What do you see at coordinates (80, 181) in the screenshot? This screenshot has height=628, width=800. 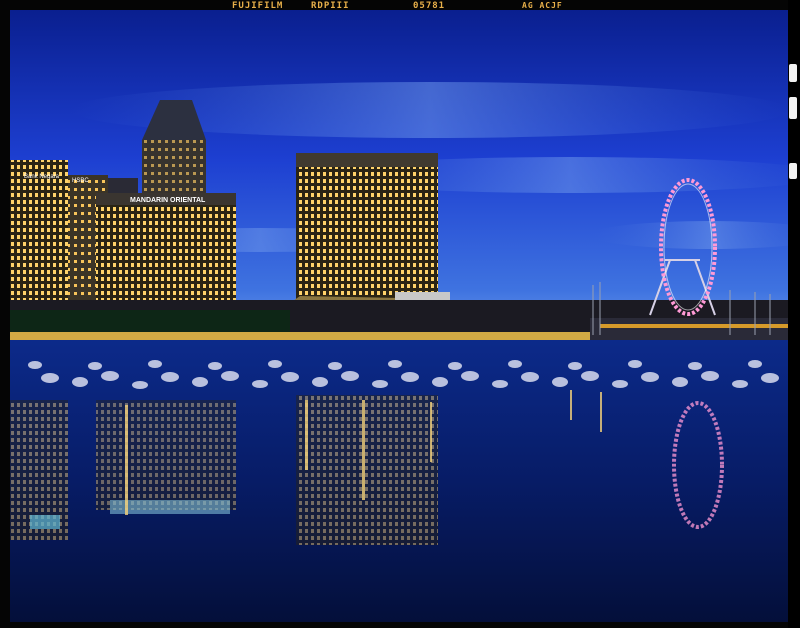 I see `bank-sign: HSBC` at bounding box center [80, 181].